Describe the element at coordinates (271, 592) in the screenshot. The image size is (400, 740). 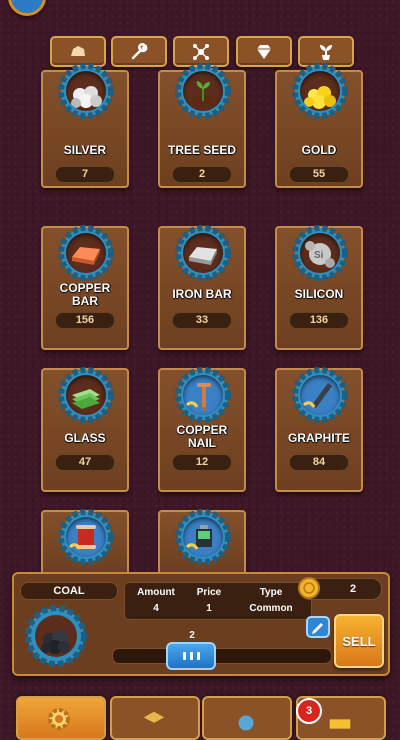
I see `type-label: Type` at that location.